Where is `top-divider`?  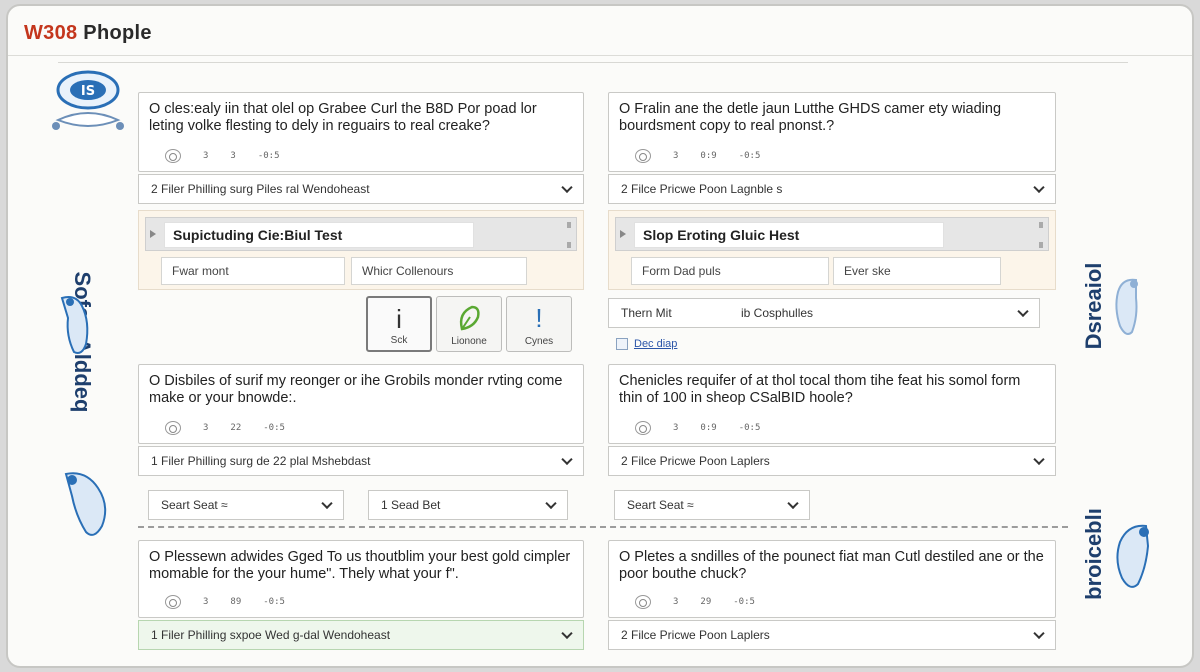 top-divider is located at coordinates (593, 62).